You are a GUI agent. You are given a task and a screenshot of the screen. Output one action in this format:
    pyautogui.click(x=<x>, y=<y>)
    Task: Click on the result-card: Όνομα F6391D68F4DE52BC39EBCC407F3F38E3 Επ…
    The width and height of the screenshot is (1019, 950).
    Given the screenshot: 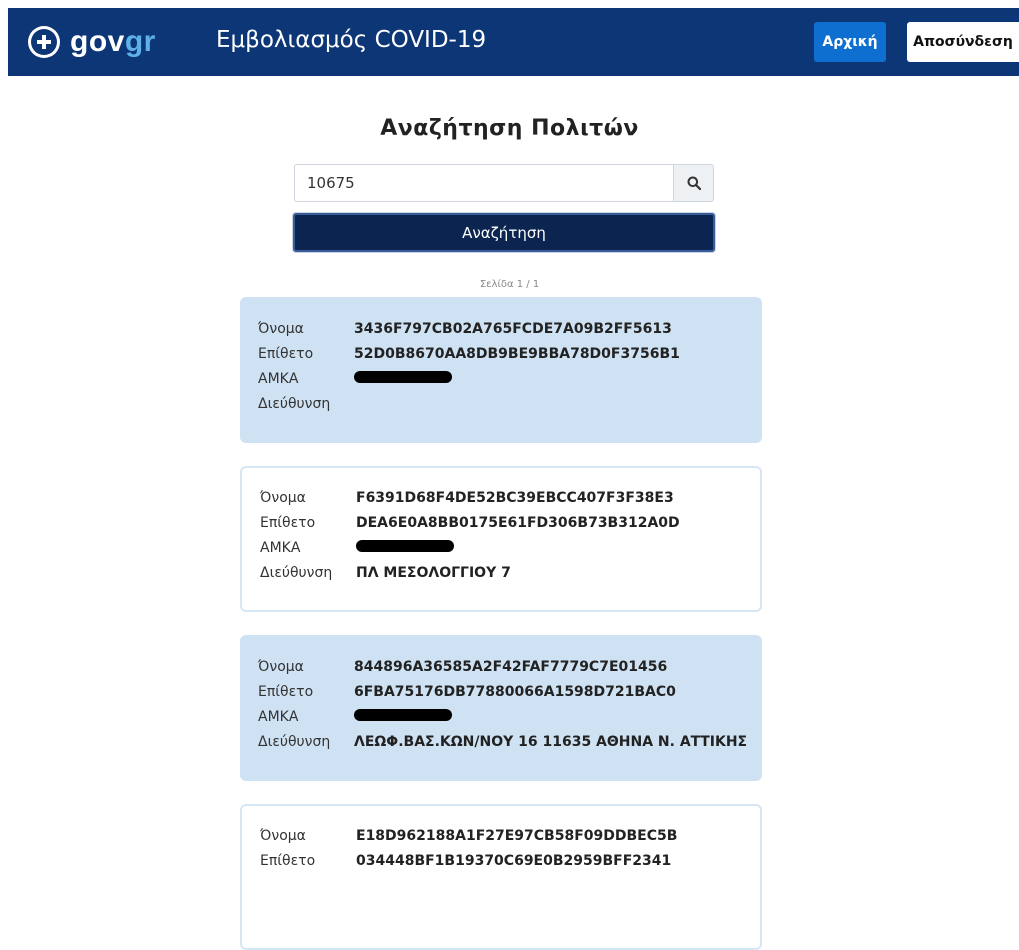 What is the action you would take?
    pyautogui.click(x=501, y=539)
    